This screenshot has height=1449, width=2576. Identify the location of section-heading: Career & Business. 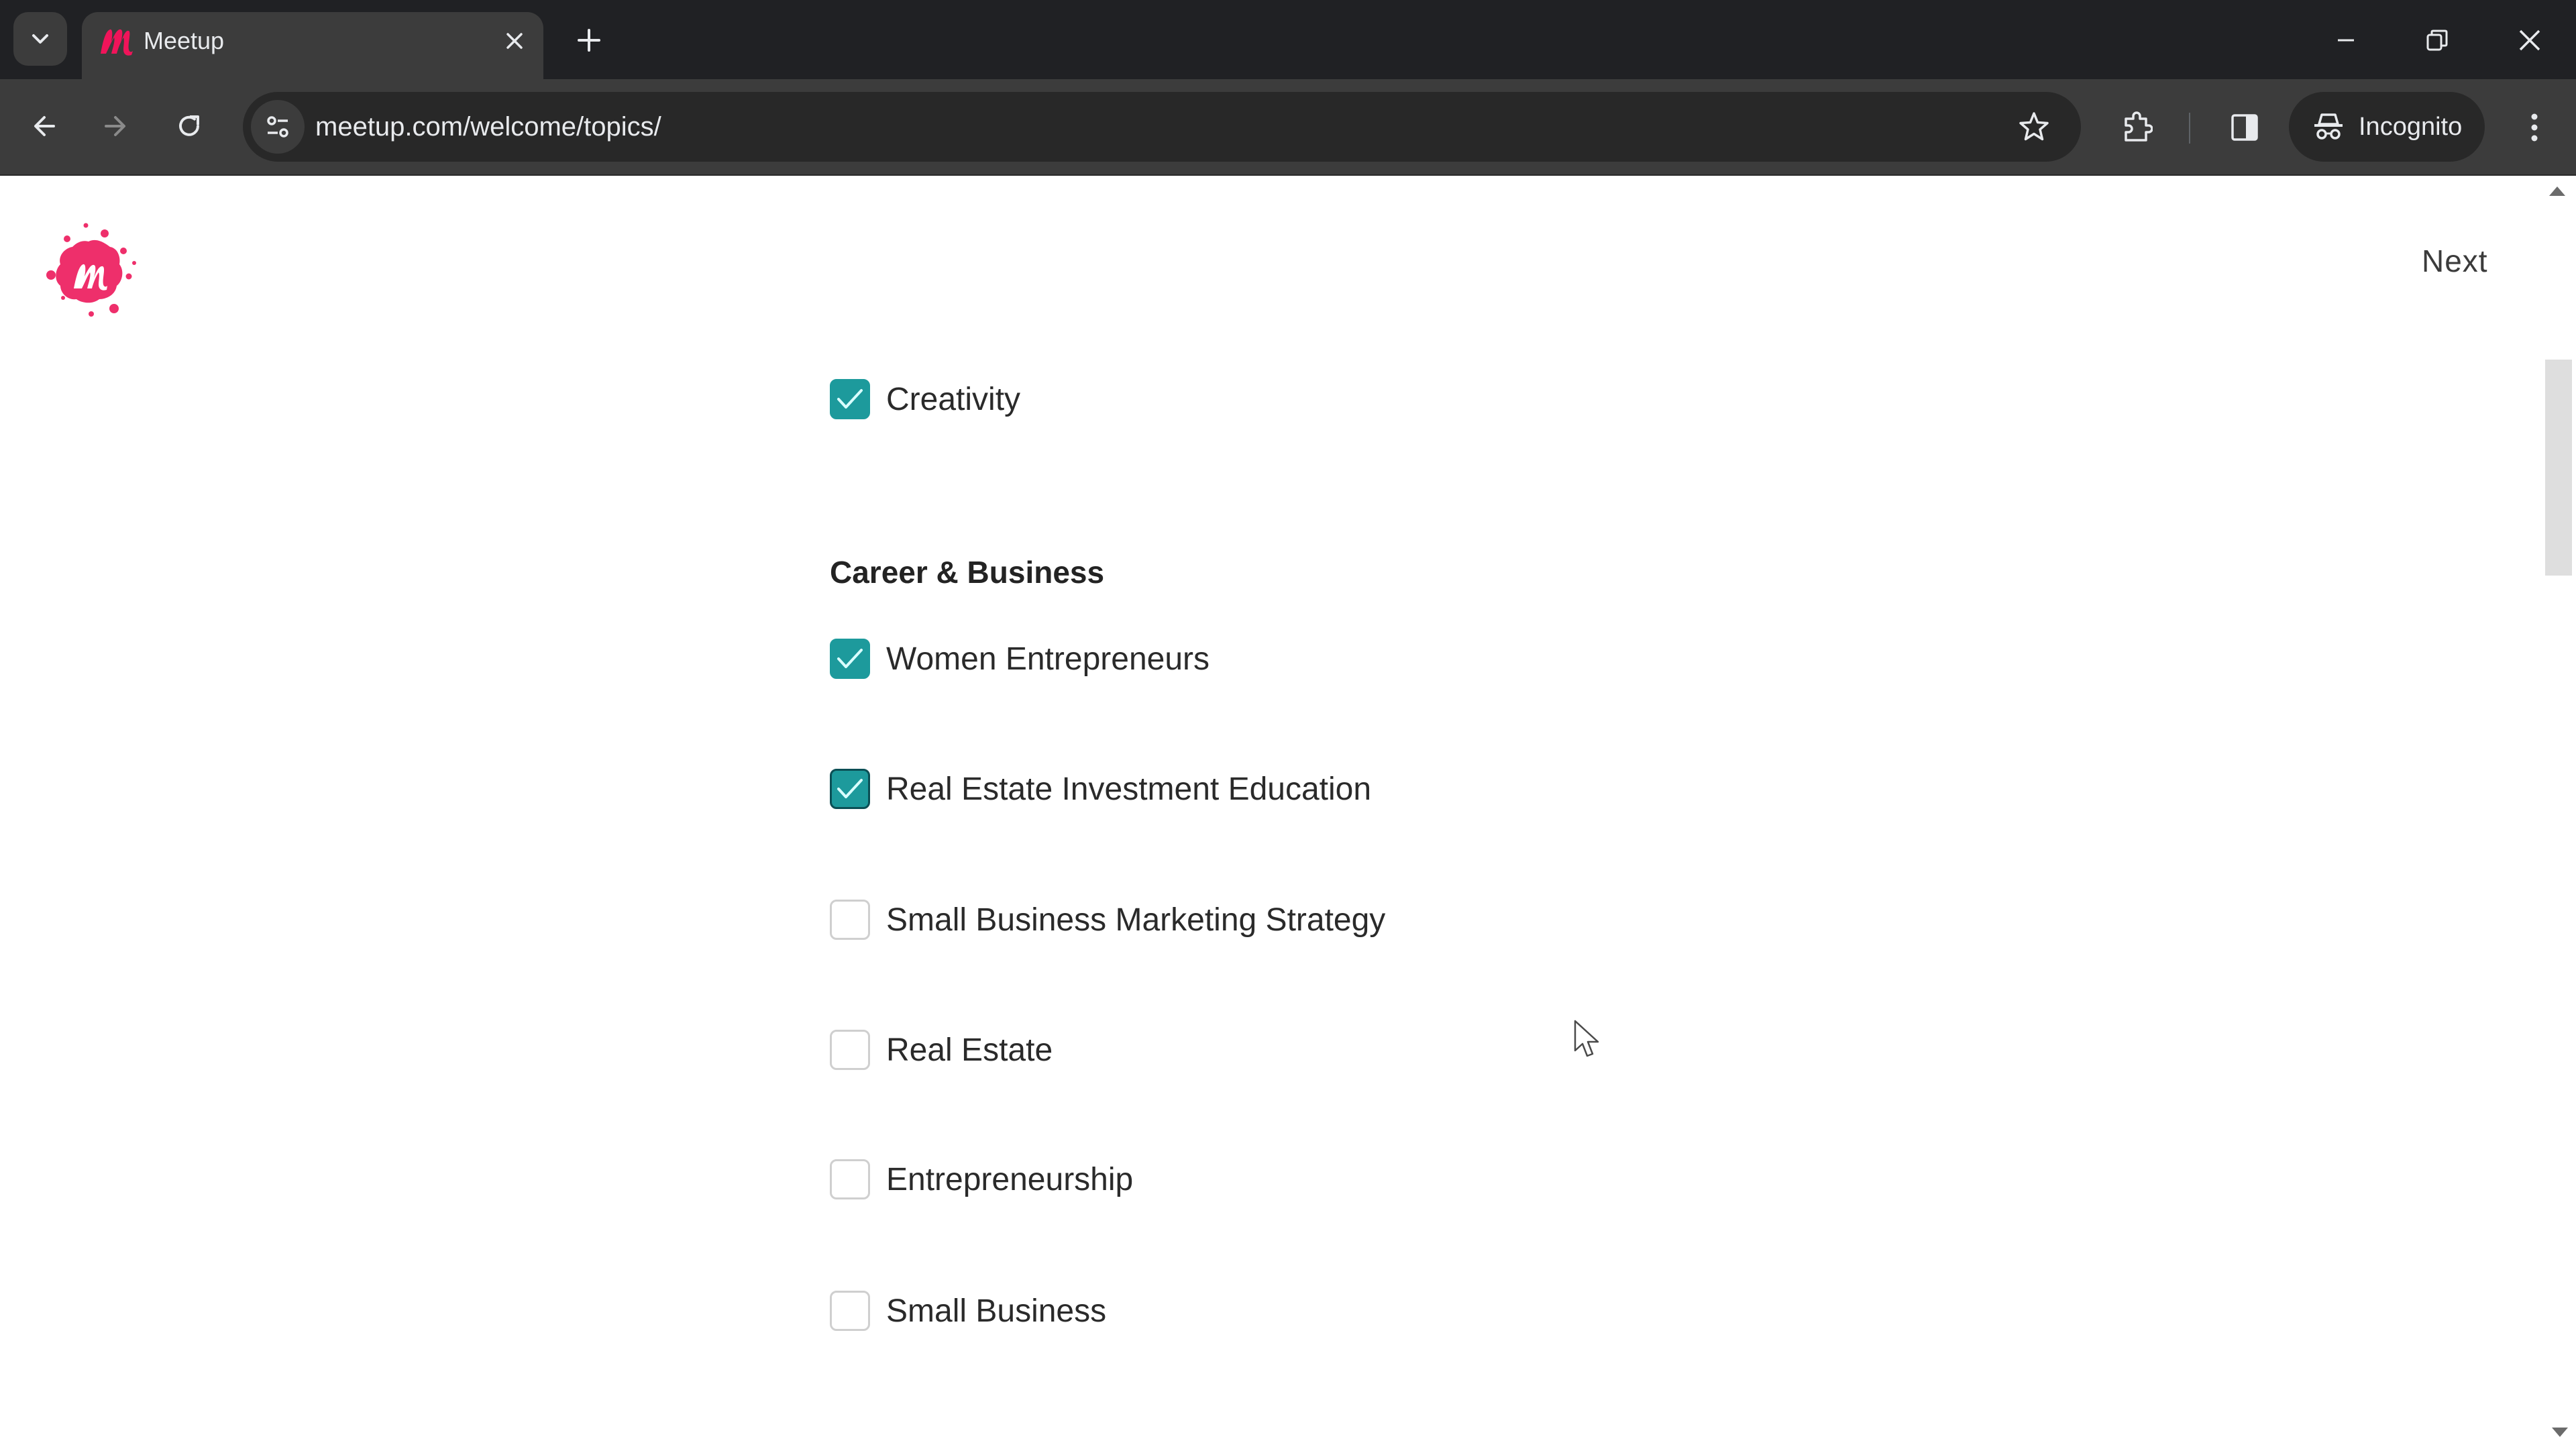
(967, 572).